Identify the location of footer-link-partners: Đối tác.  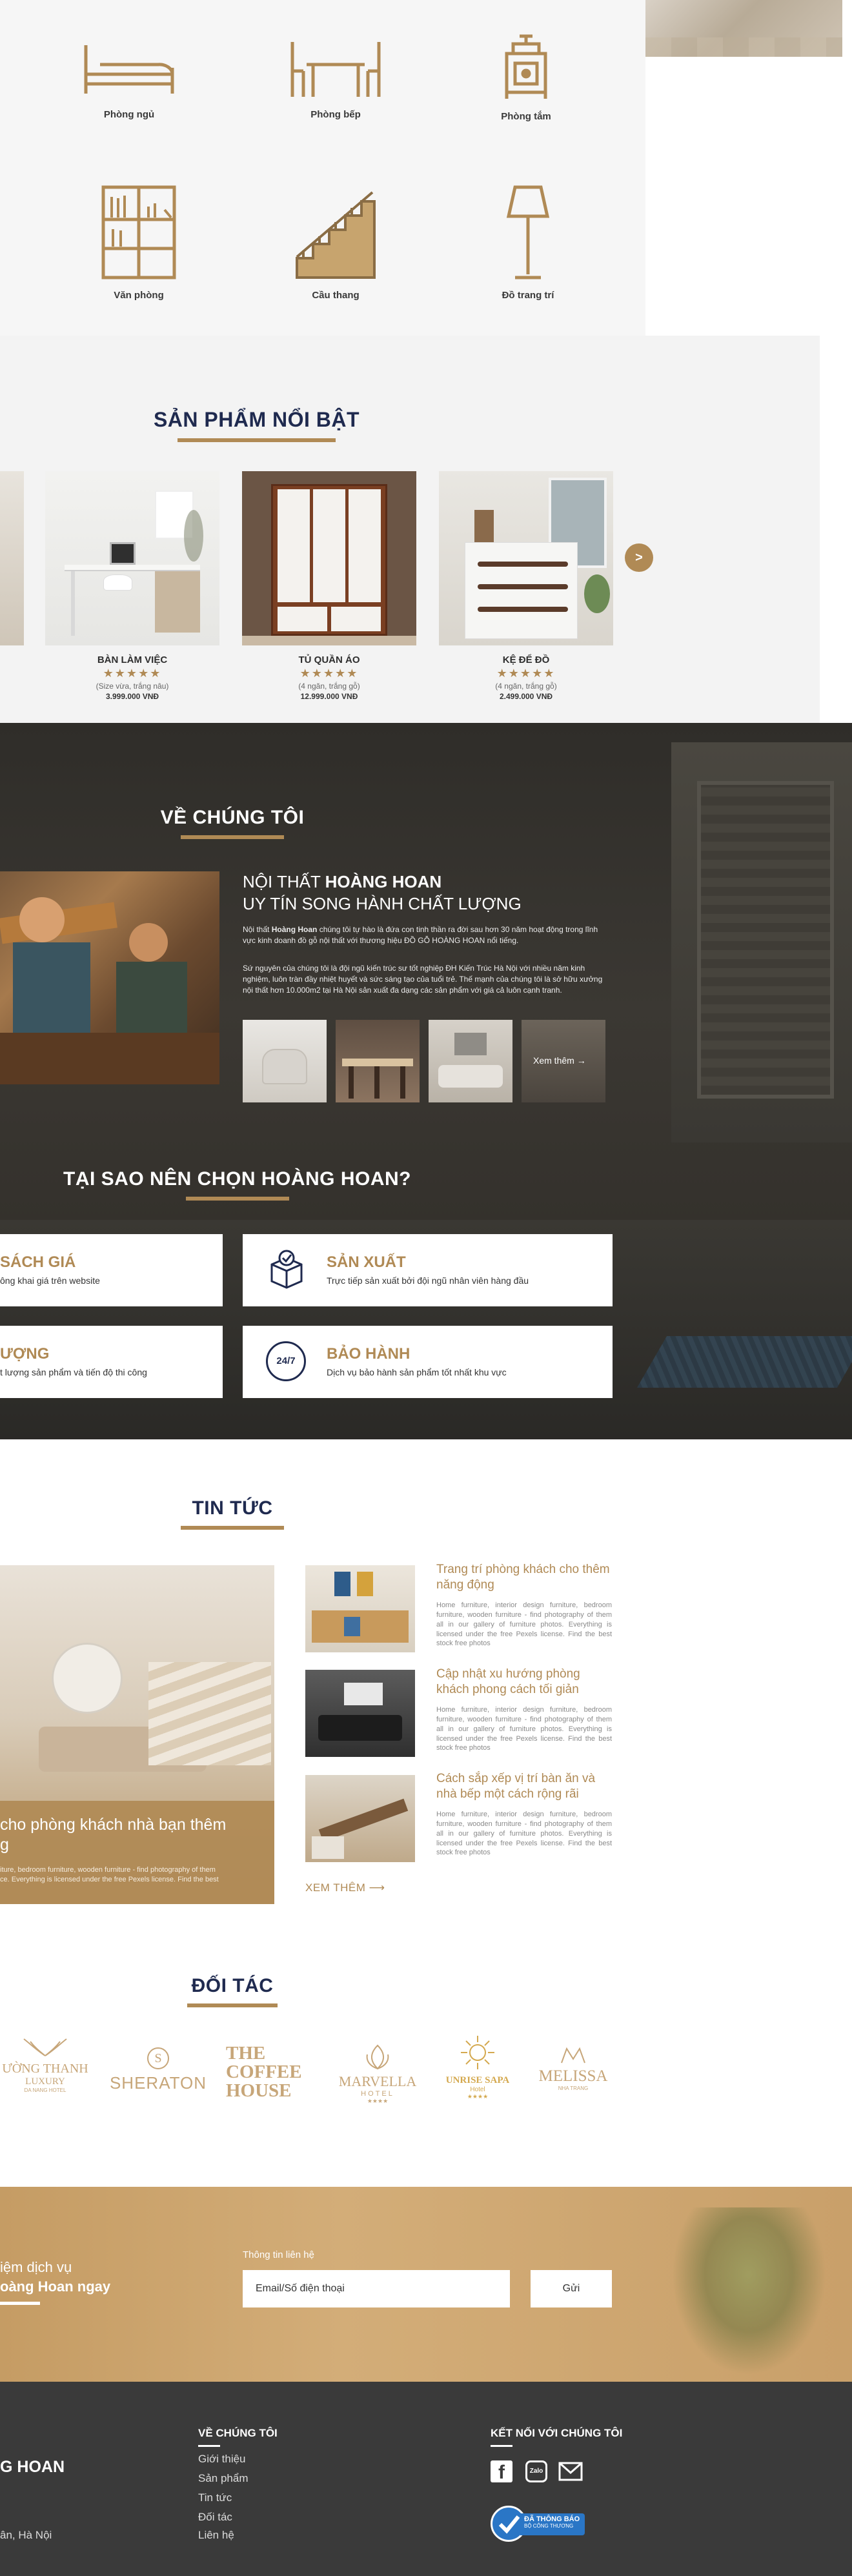
(215, 2517).